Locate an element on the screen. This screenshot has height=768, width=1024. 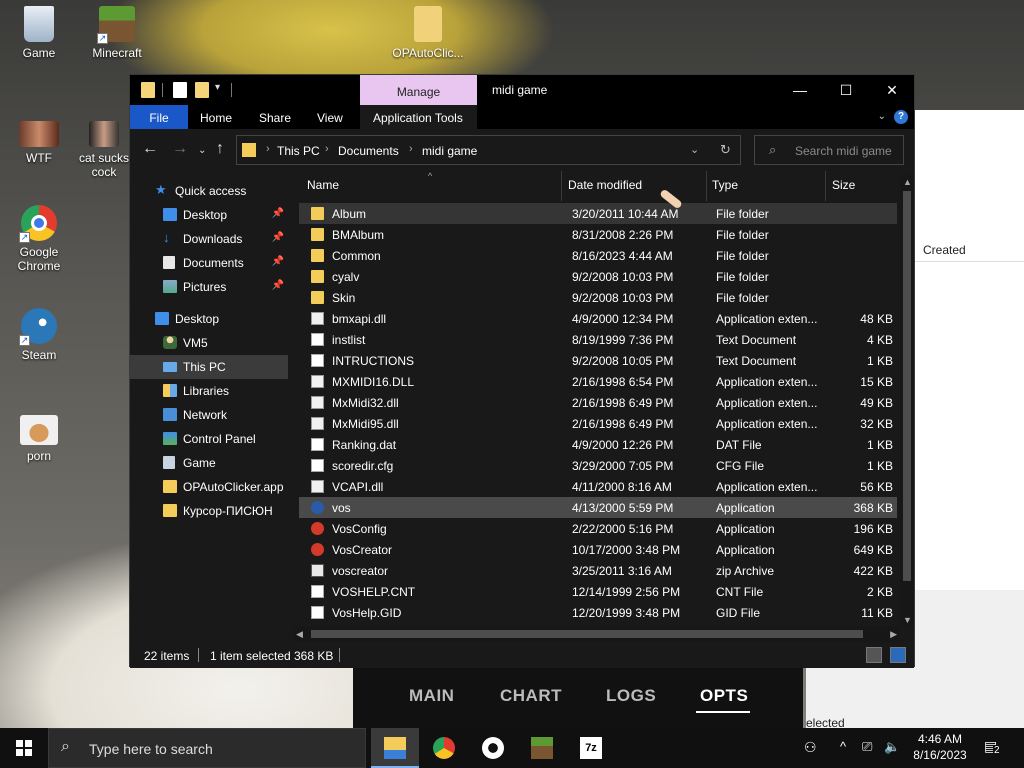
tab-main: MAIN is located at coordinates (431, 696).